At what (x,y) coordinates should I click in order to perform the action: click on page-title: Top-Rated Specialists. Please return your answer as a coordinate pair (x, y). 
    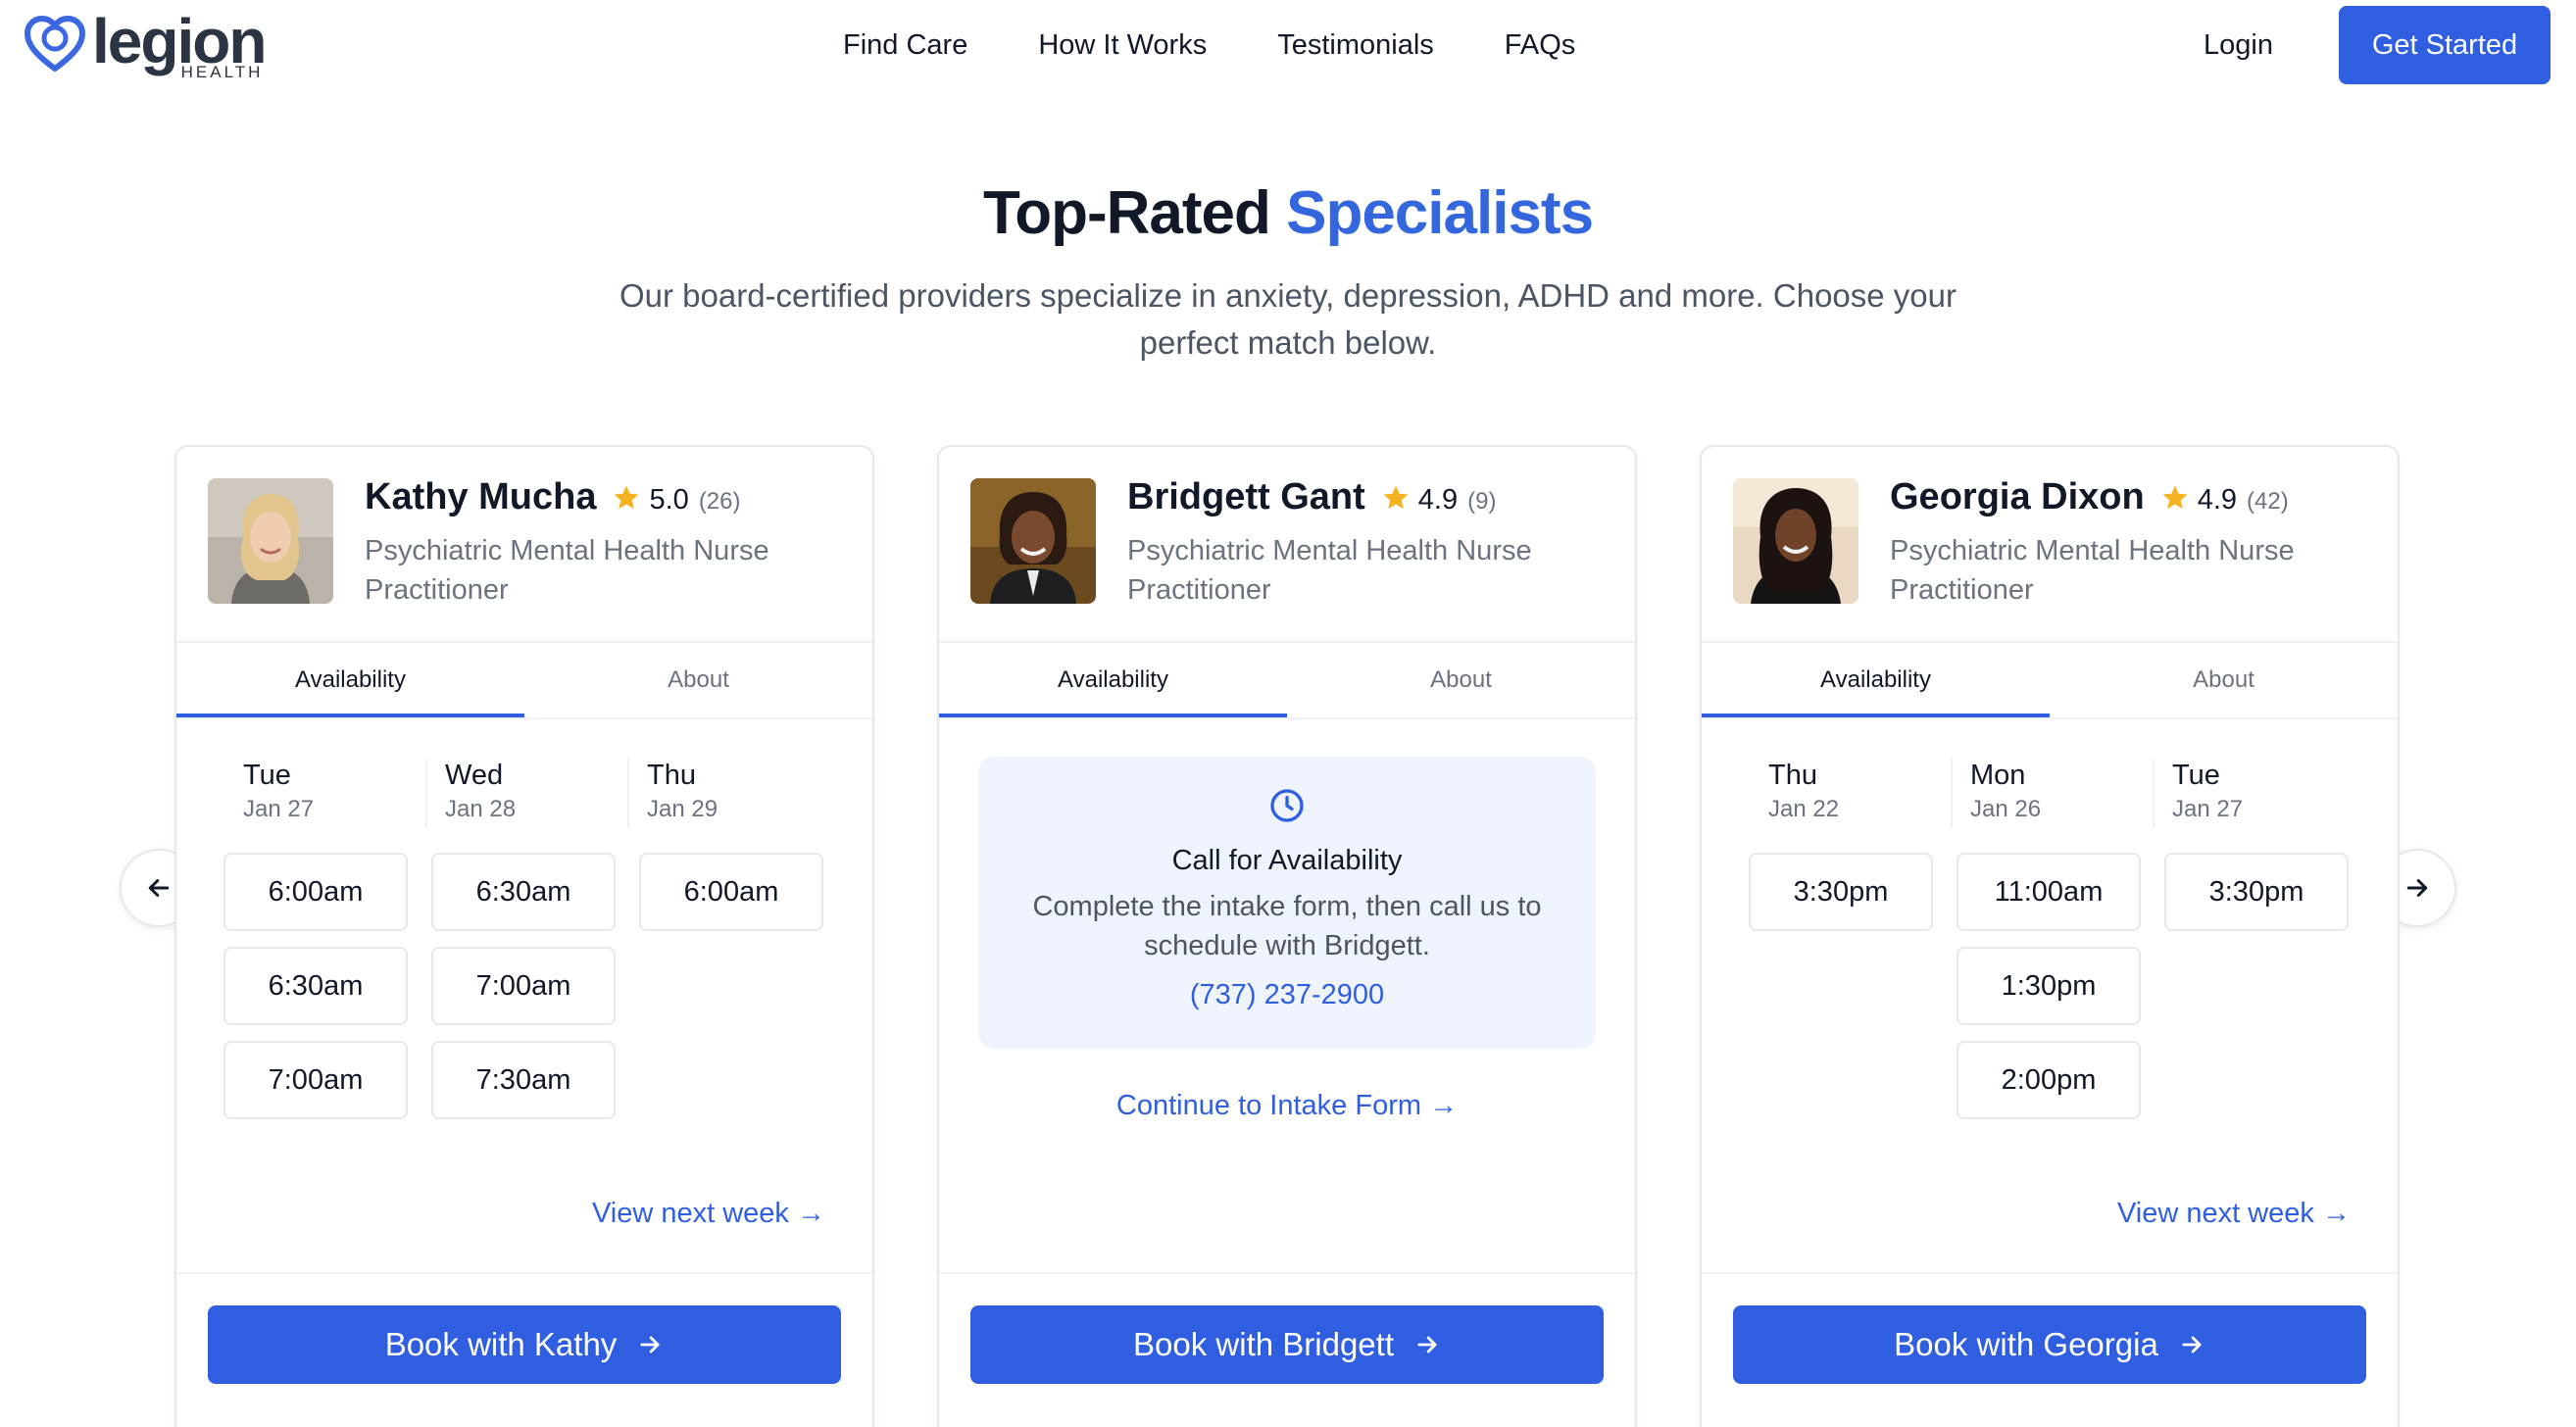
    Looking at the image, I should click on (1288, 213).